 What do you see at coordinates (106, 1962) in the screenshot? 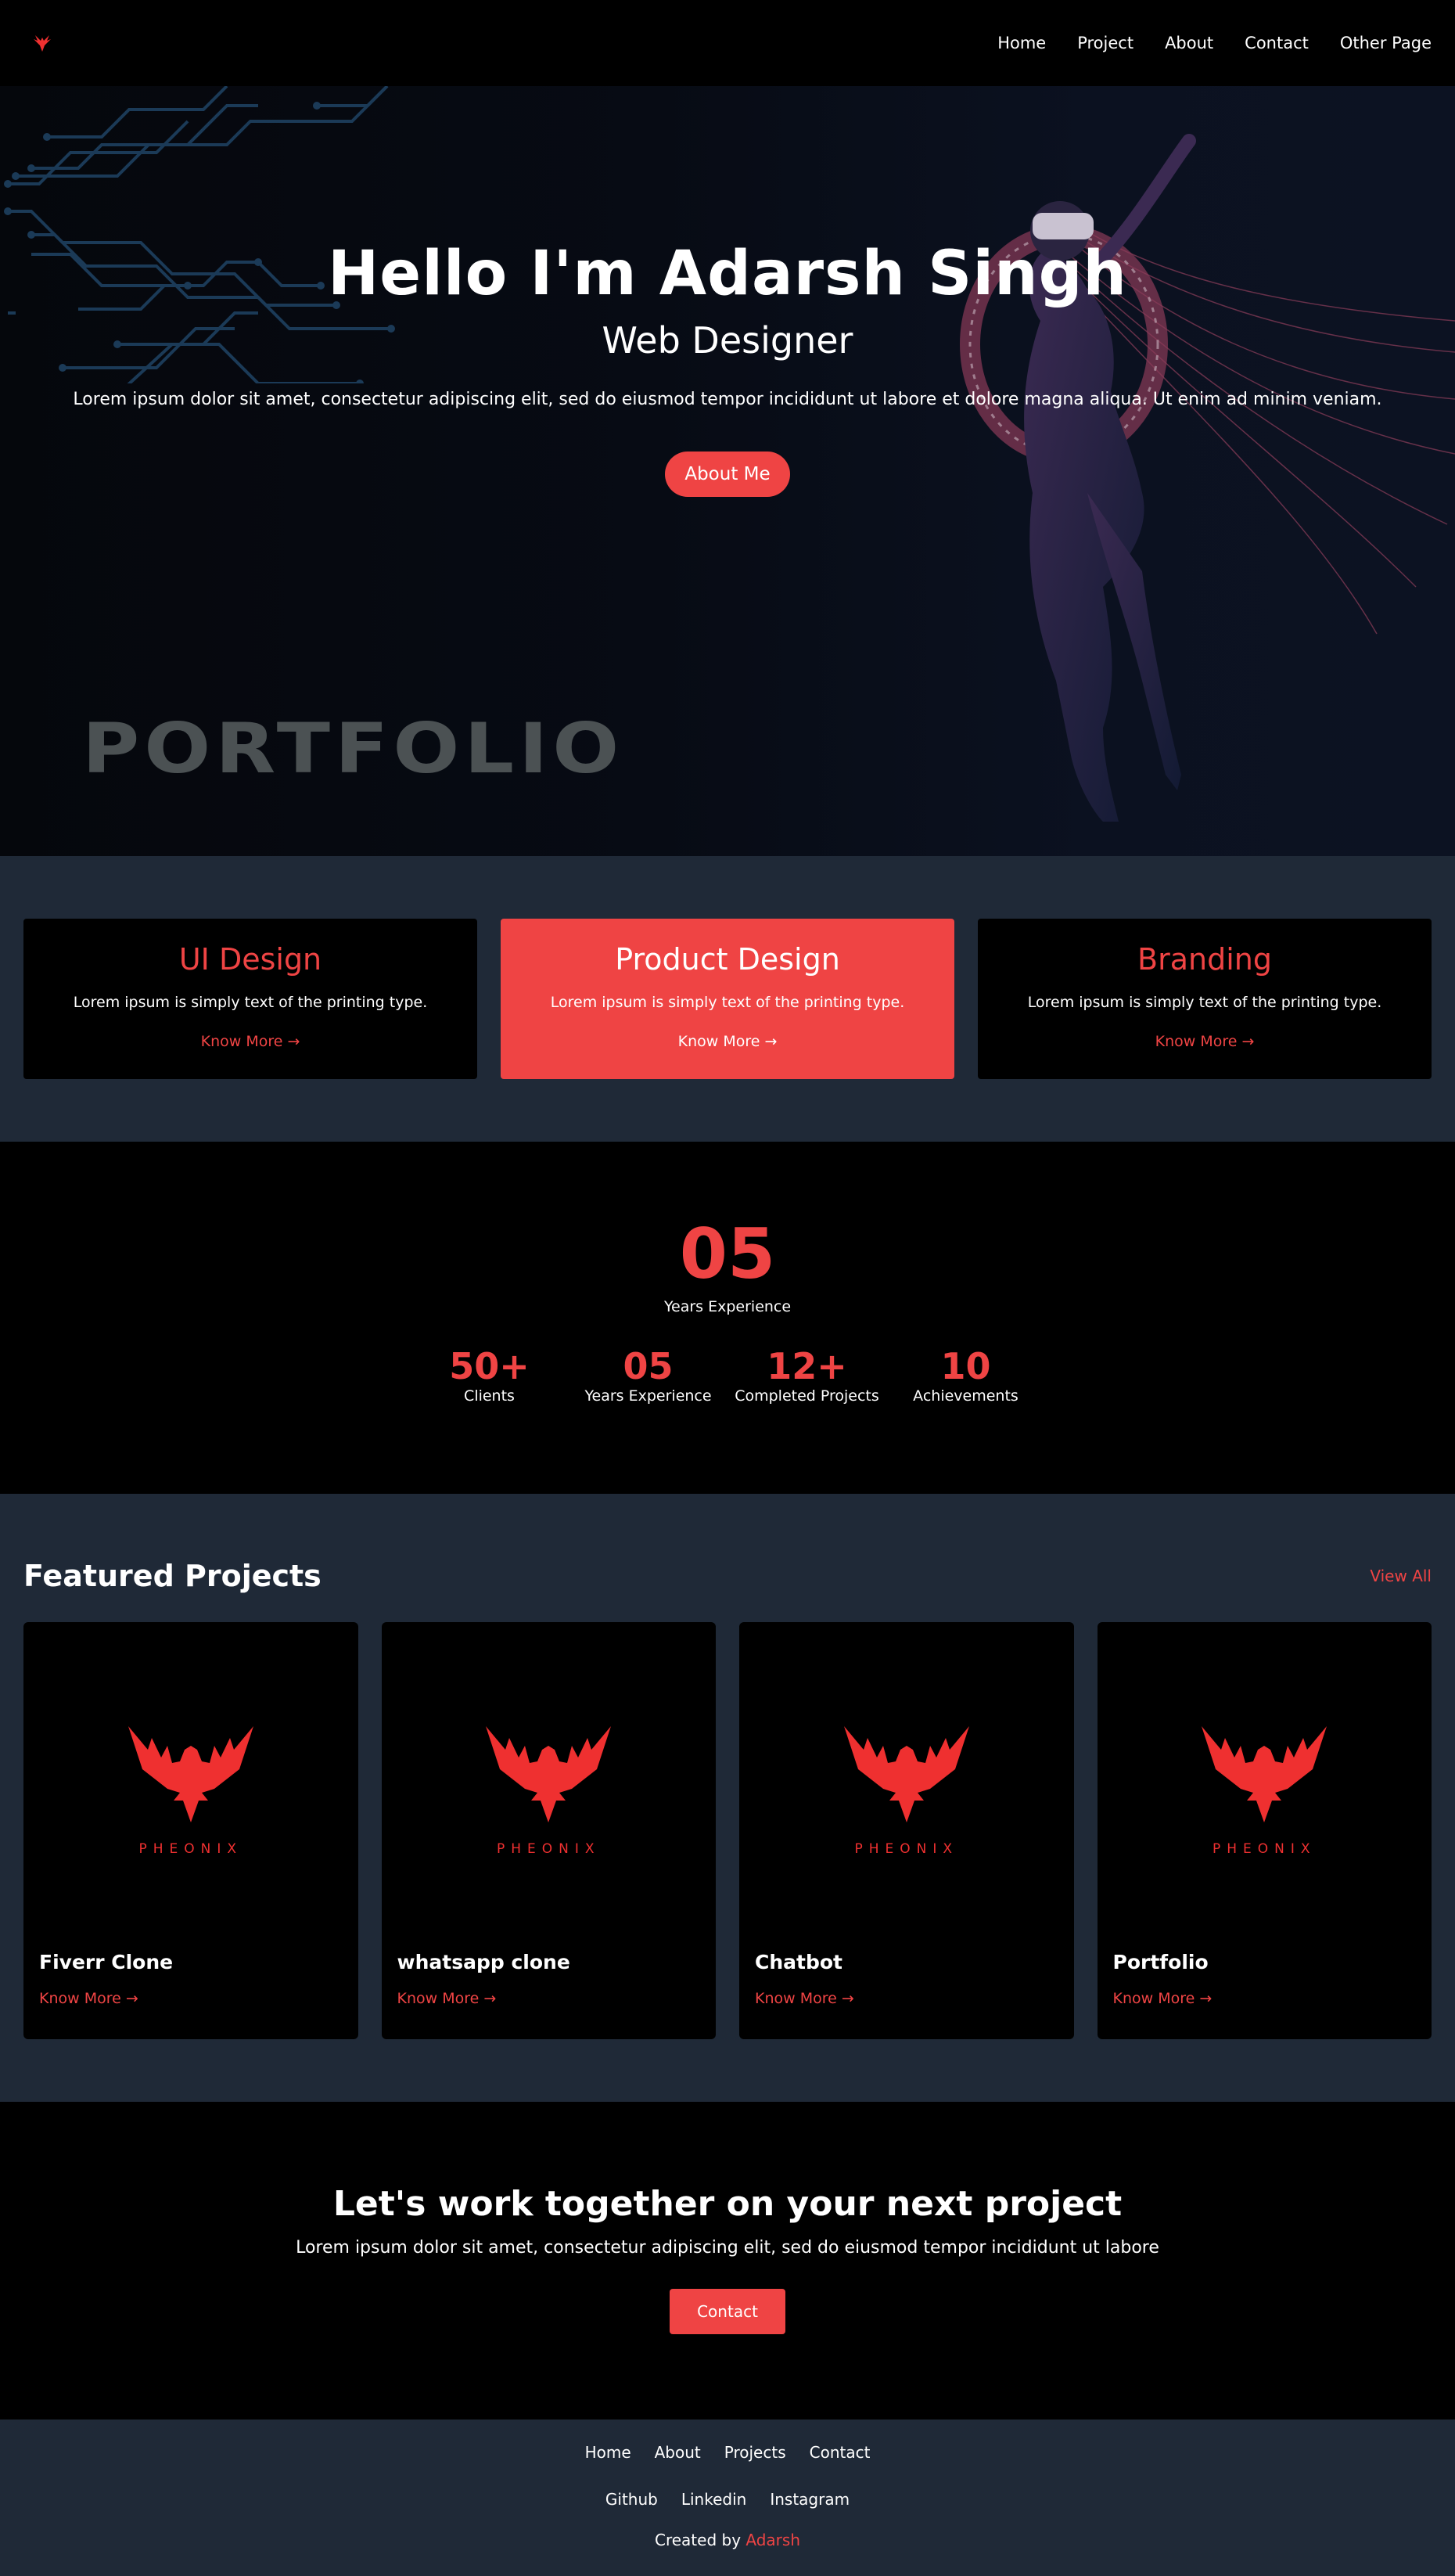
I see `project-name: Fiverr Clone` at bounding box center [106, 1962].